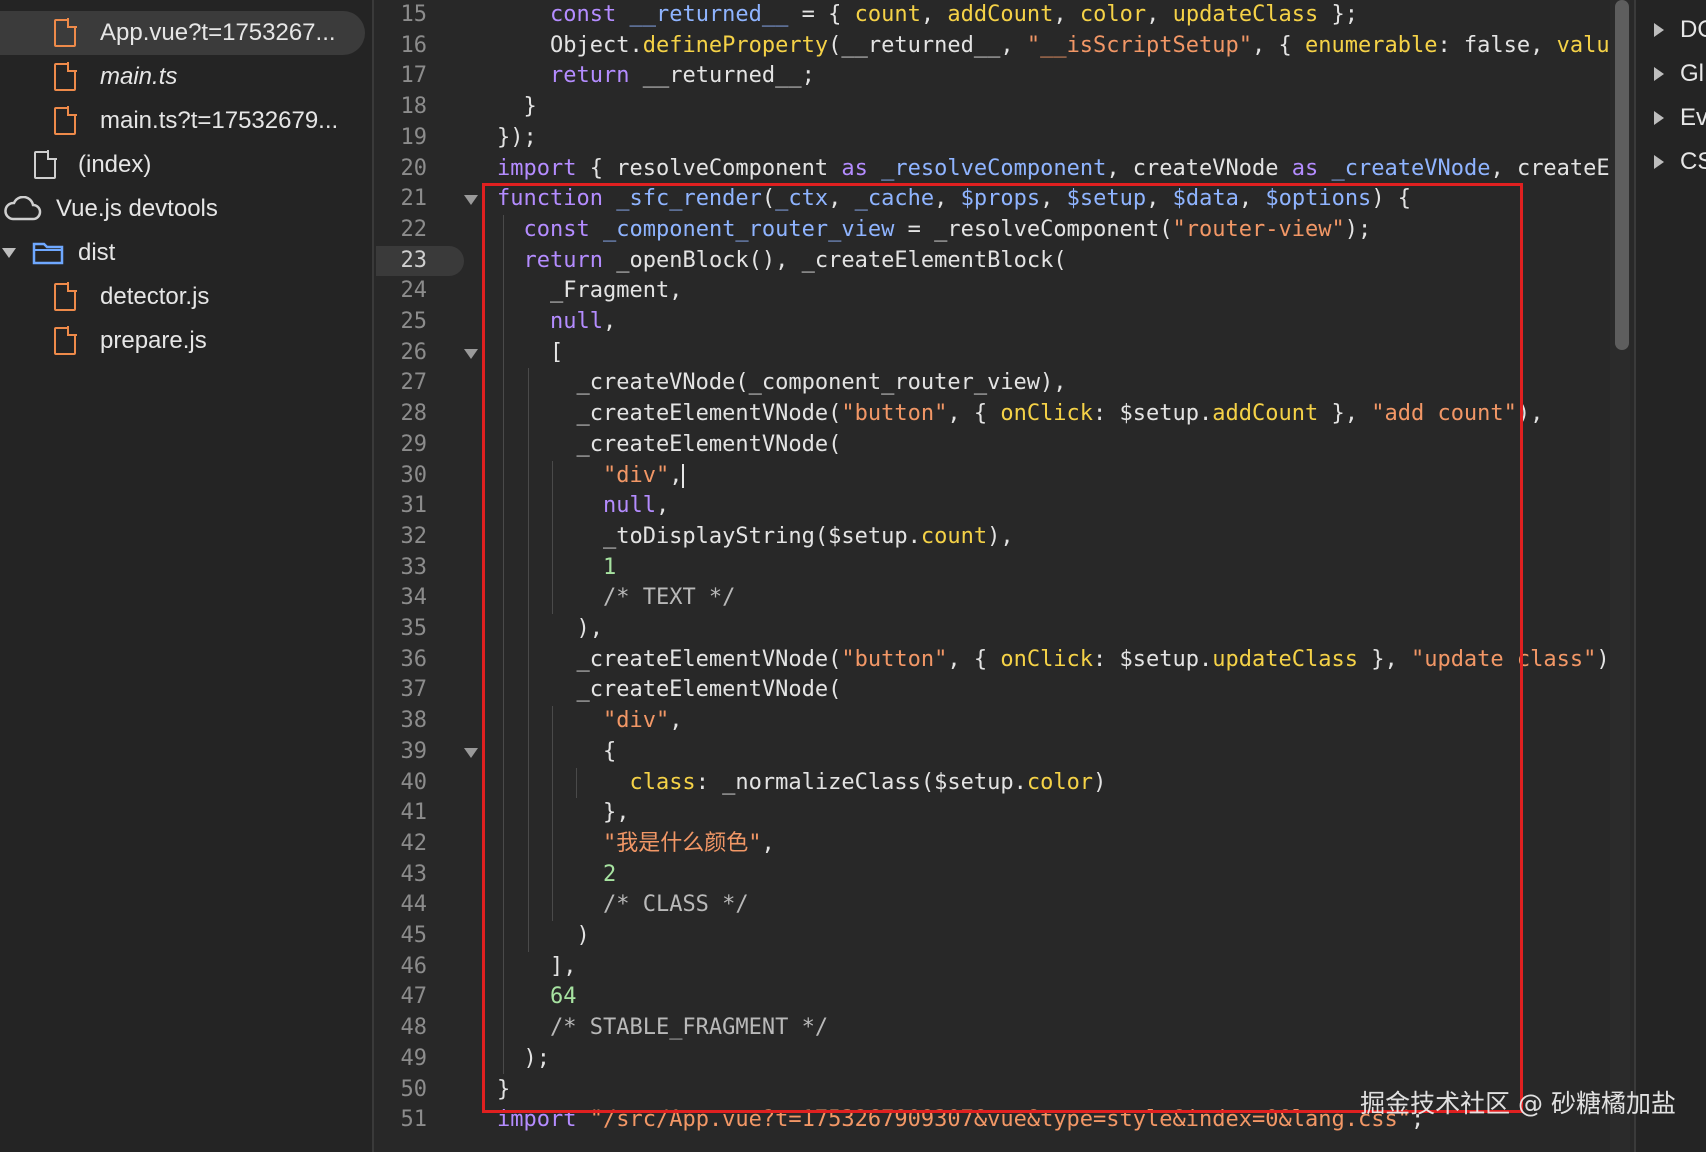 The image size is (1706, 1152). I want to click on scrollbar-thumb, so click(1622, 175).